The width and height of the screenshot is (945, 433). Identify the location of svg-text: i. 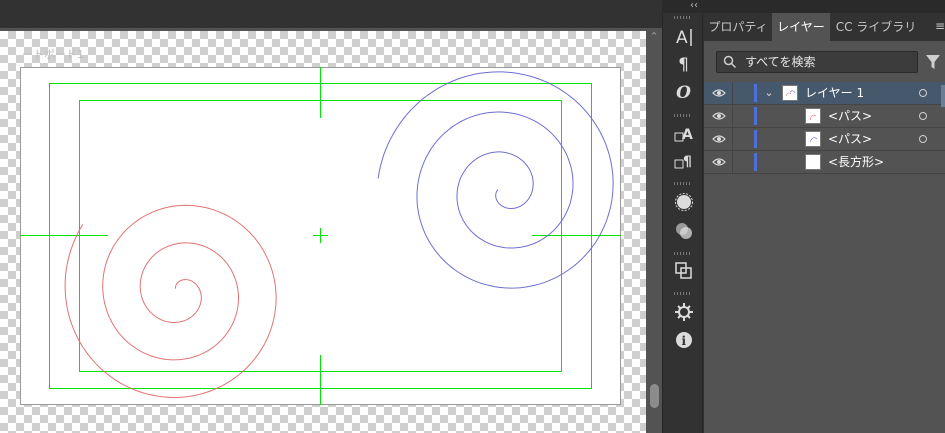
(683, 341).